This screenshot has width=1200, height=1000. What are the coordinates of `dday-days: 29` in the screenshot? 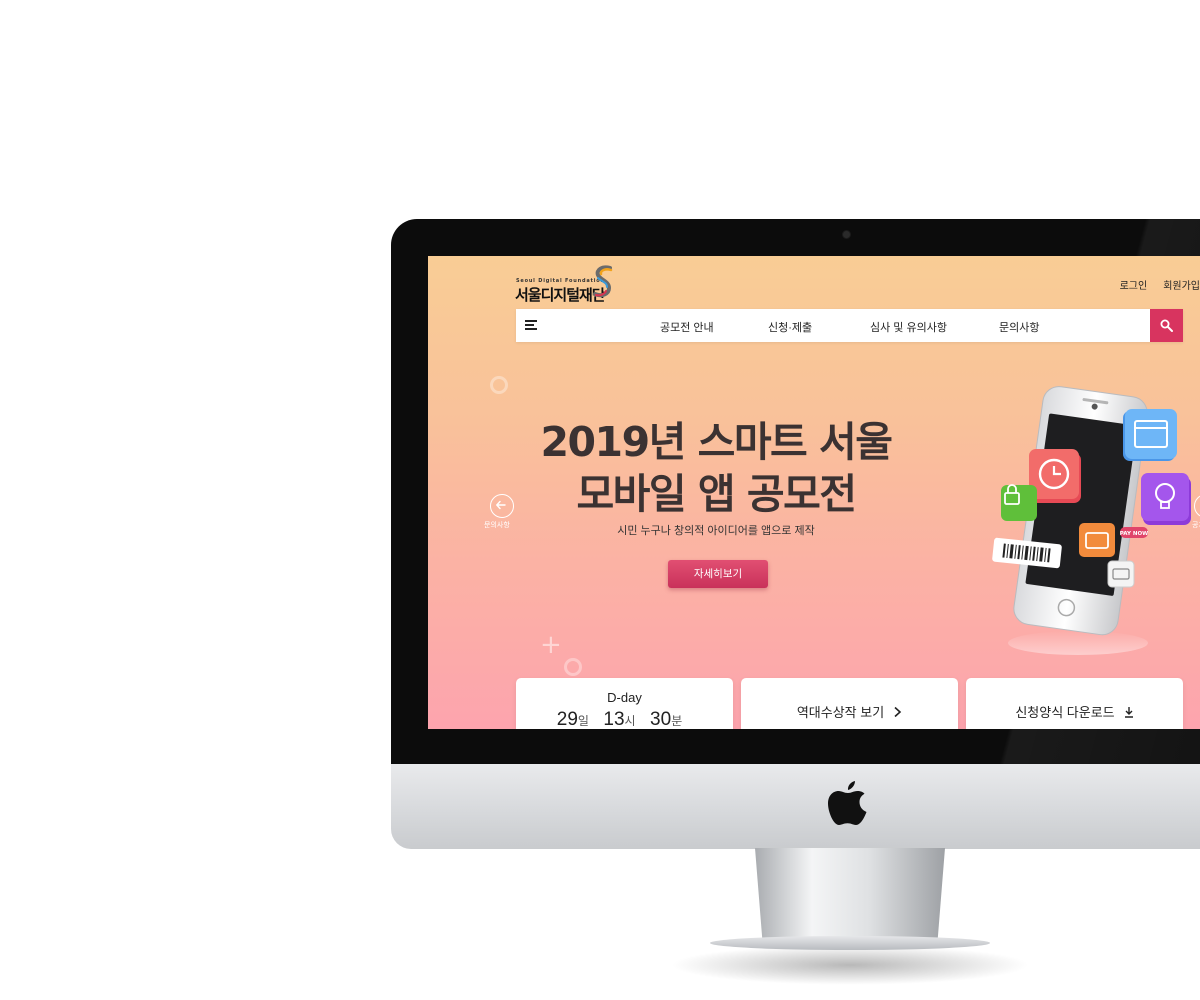 It's located at (567, 719).